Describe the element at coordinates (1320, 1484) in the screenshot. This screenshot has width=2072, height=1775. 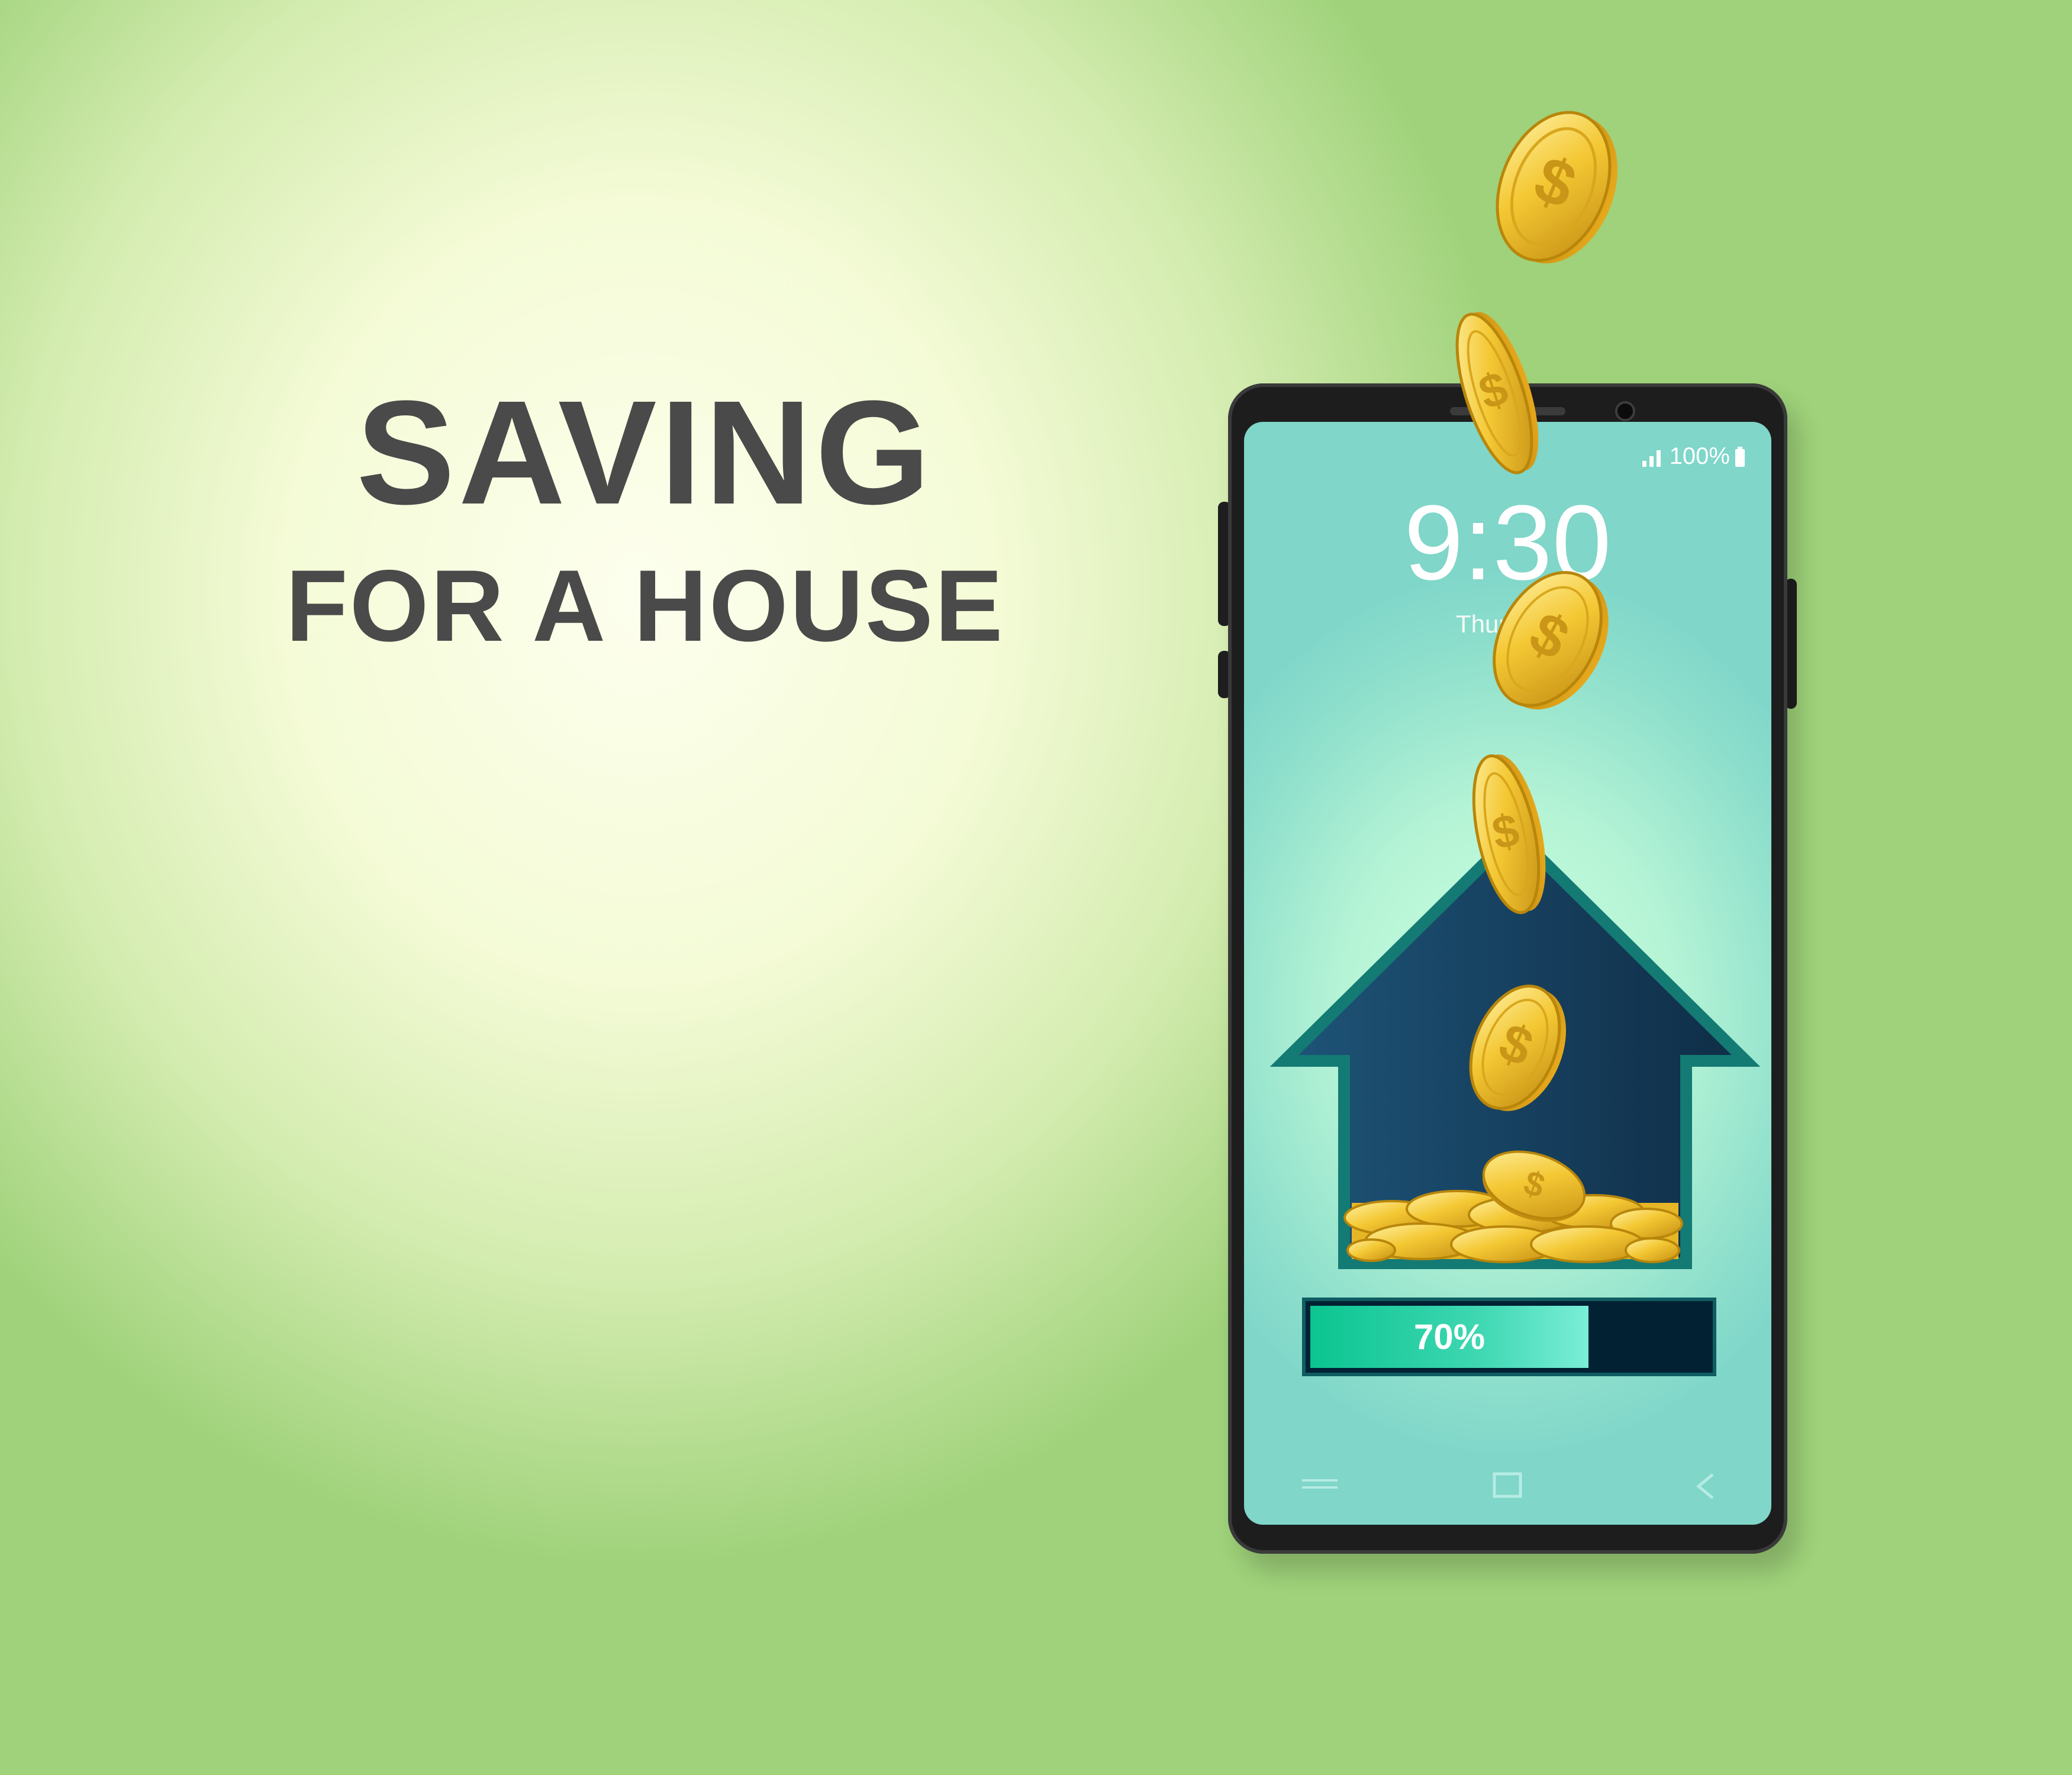
I see `menu-icon` at that location.